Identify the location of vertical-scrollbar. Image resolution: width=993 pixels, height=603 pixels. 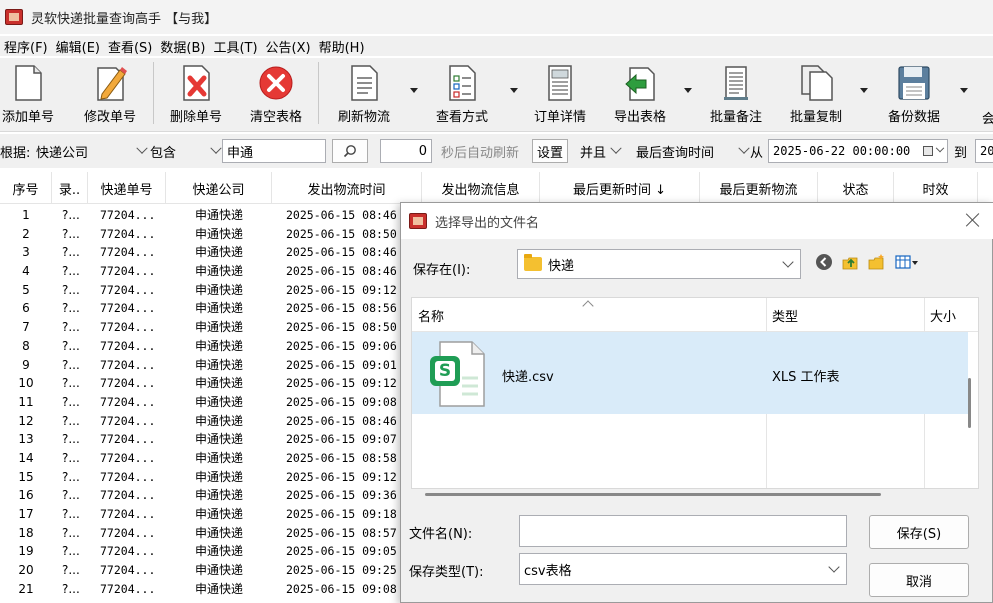
(969, 403).